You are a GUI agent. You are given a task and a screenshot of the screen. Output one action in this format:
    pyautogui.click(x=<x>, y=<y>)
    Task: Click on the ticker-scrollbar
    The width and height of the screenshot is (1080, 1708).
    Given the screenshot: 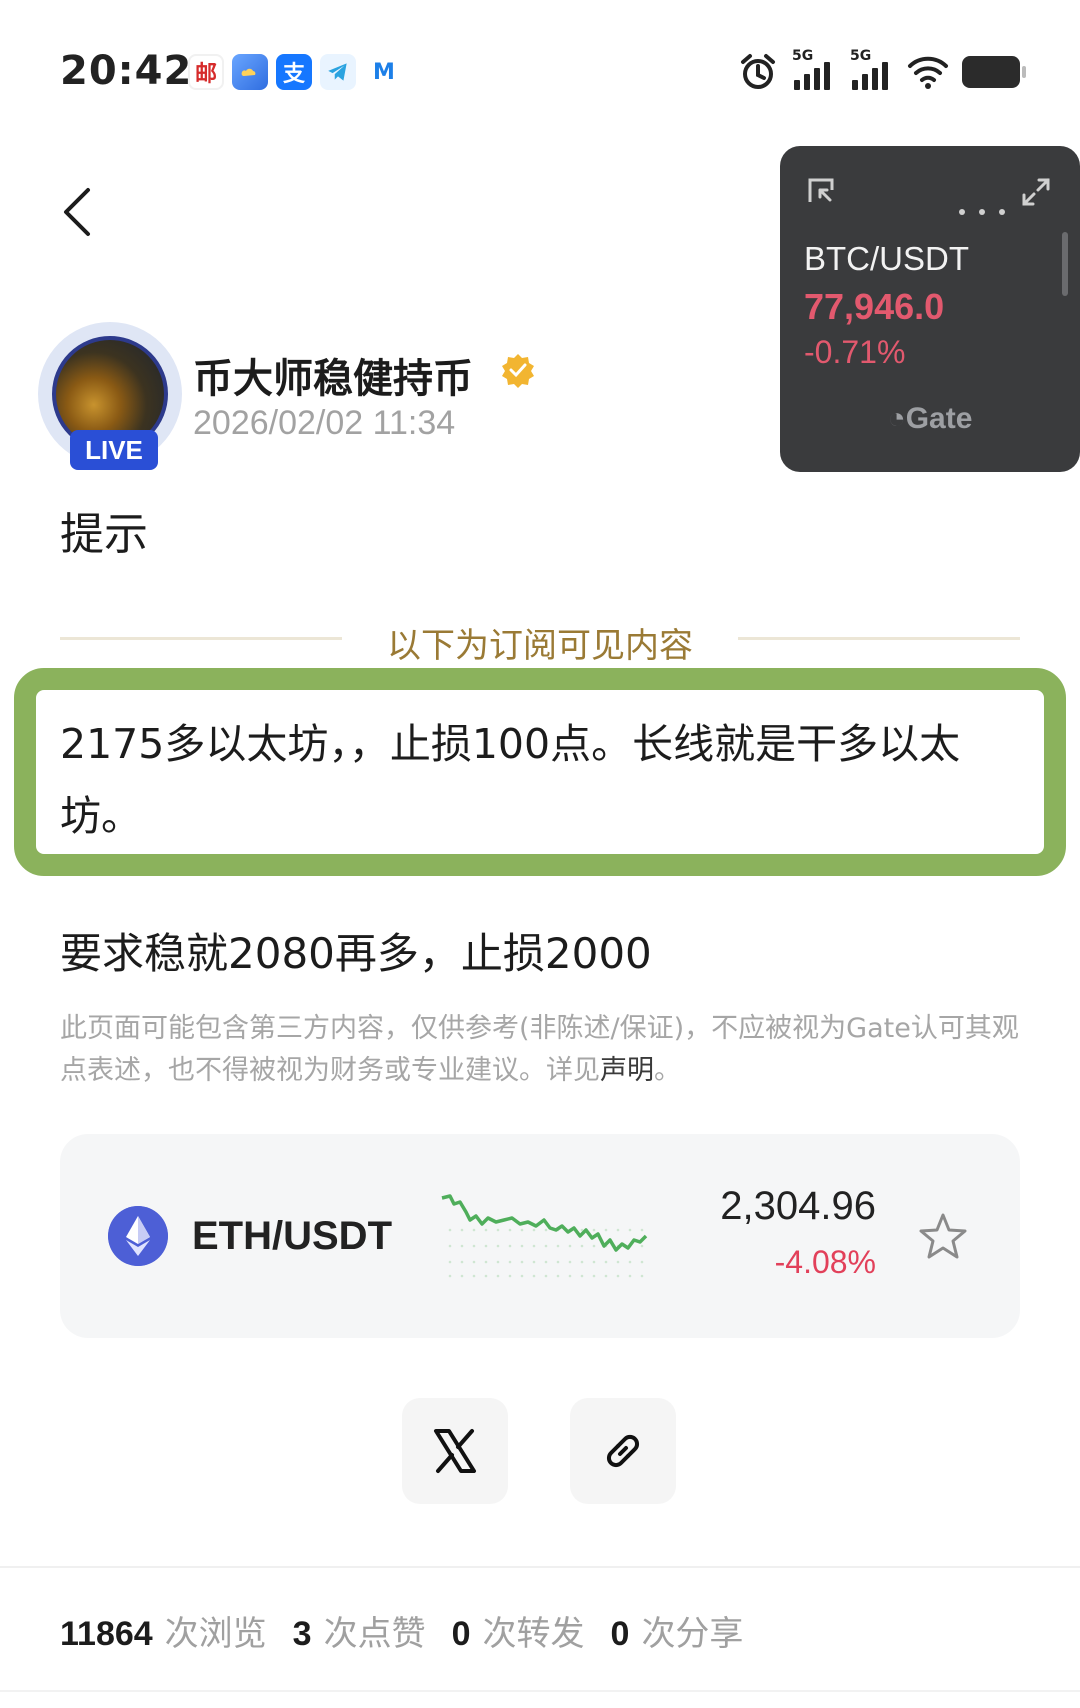 What is the action you would take?
    pyautogui.click(x=1065, y=264)
    